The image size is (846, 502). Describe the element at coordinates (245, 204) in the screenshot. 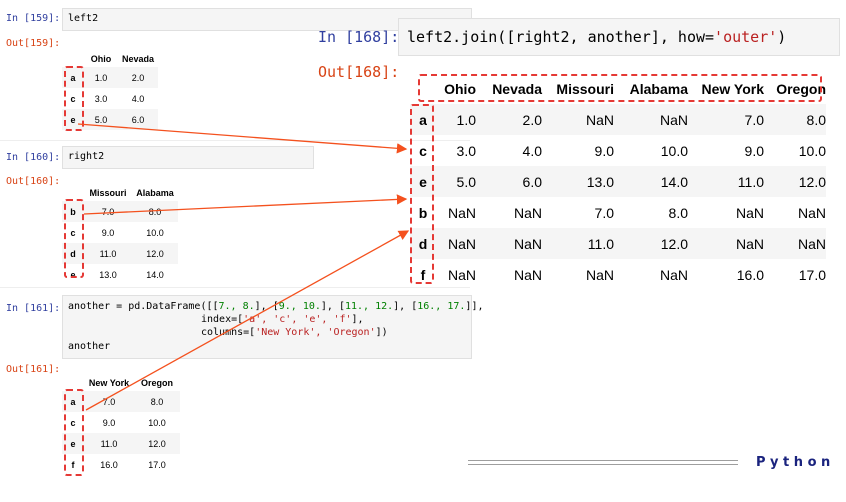

I see `arrow-right2-to-join` at that location.